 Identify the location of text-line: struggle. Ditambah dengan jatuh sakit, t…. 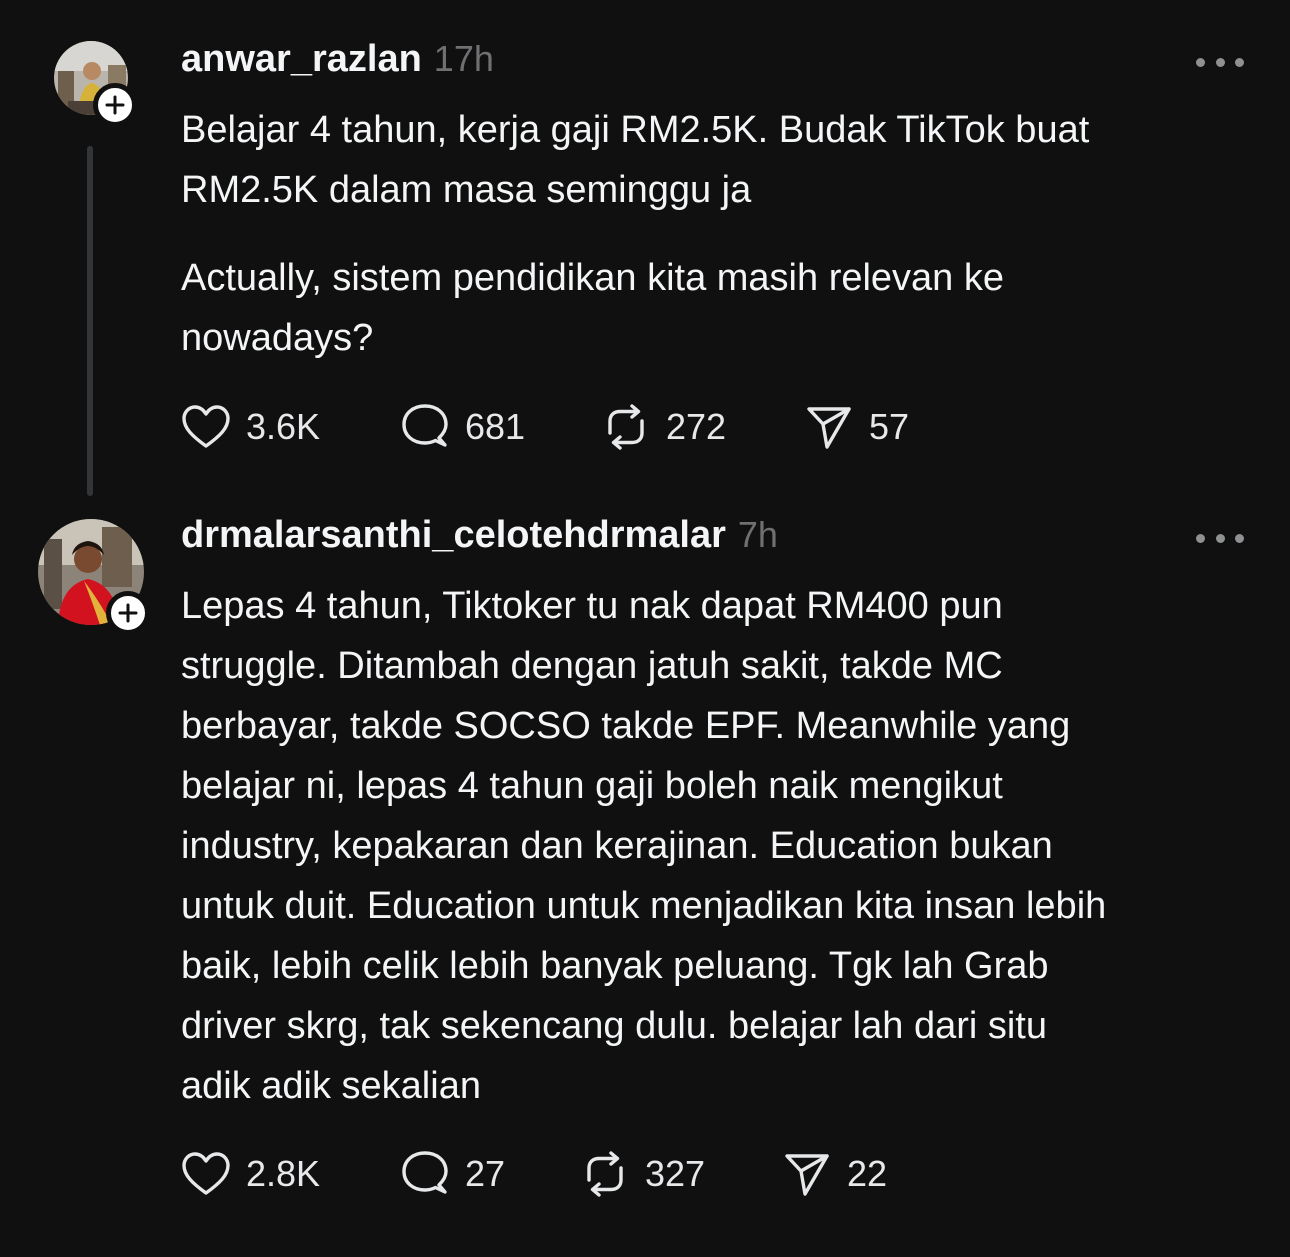
(592, 666).